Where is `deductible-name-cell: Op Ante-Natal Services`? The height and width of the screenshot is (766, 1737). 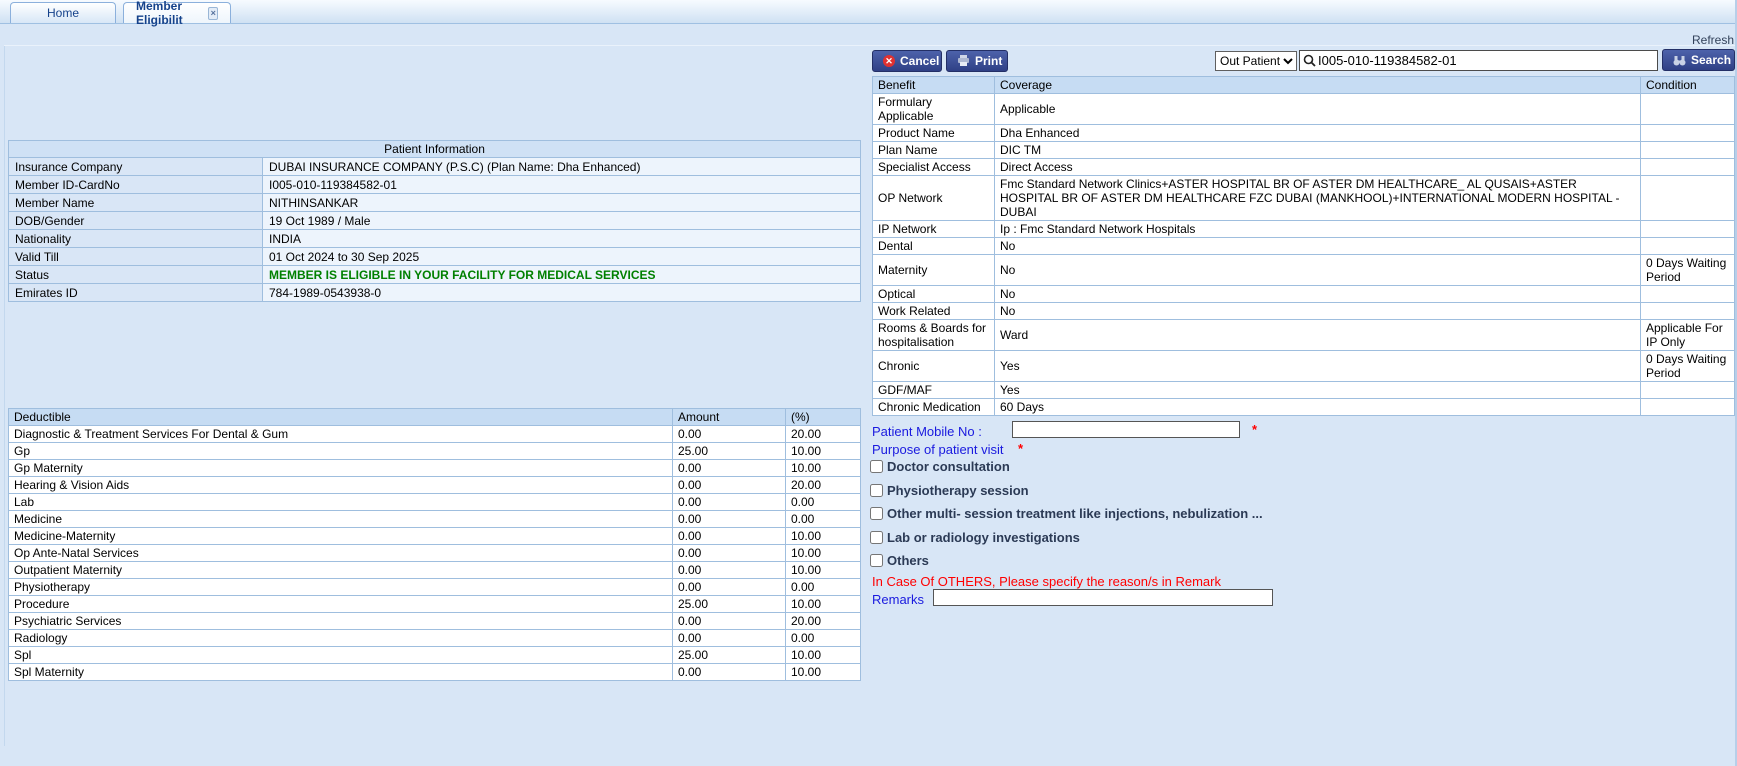
deductible-name-cell: Op Ante-Natal Services is located at coordinates (340, 553).